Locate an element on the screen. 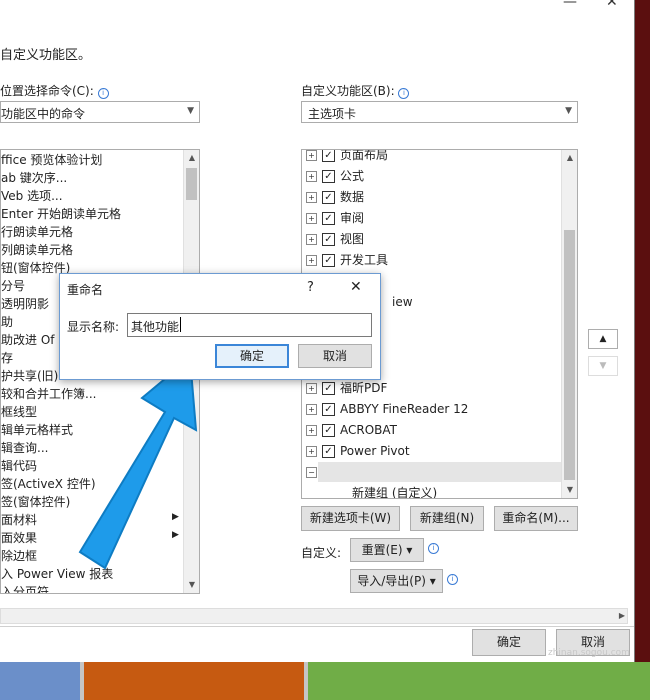 The image size is (650, 700). divider is located at coordinates (317, 626).